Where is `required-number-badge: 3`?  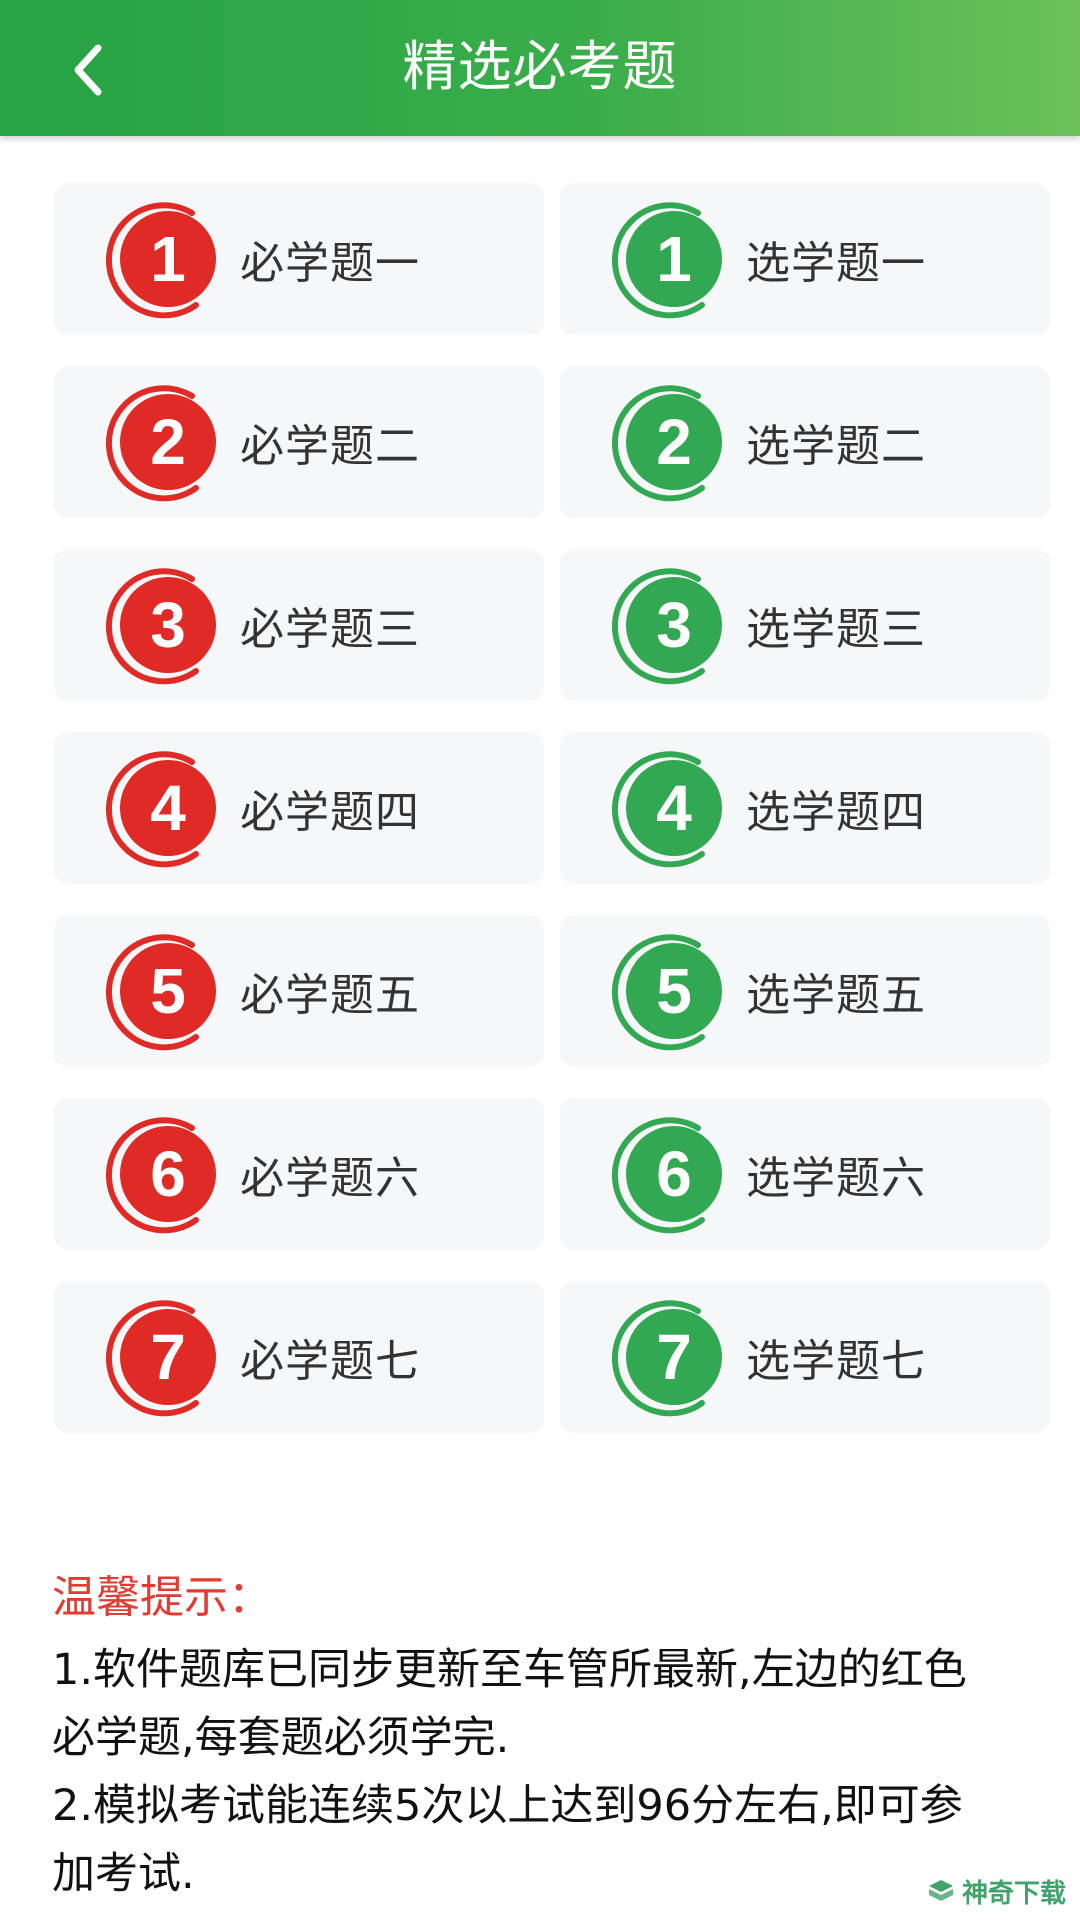
required-number-badge: 3 is located at coordinates (166, 625).